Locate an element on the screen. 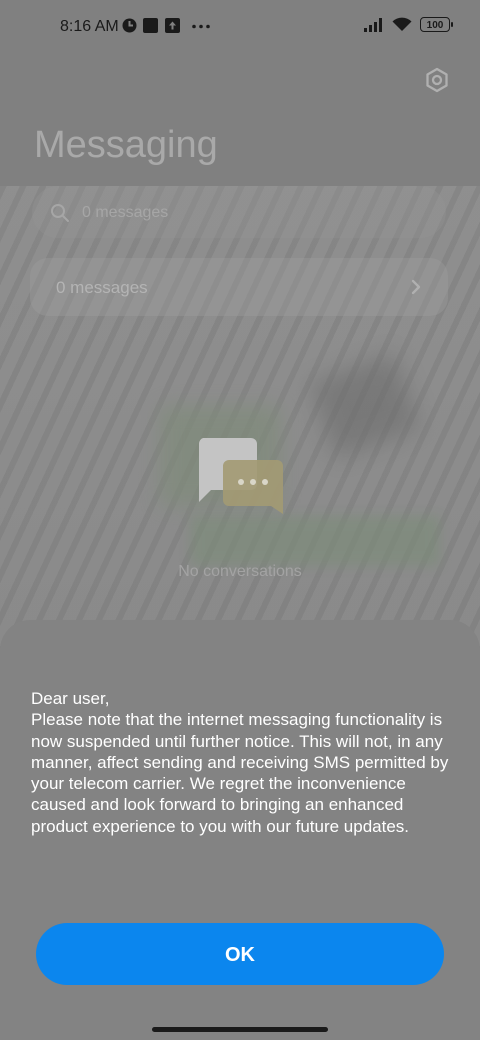 The image size is (480, 1040). search-placeholder: 0 messages is located at coordinates (125, 212).